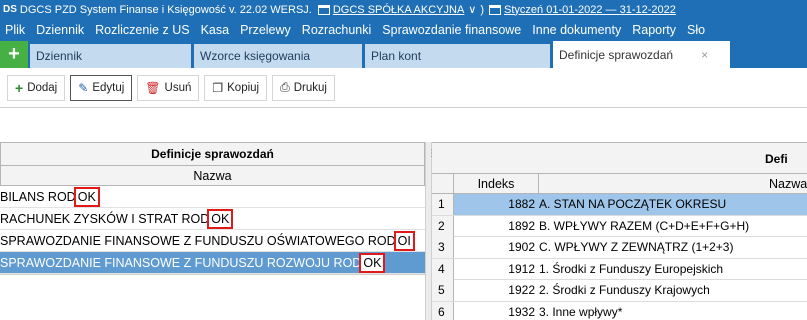 This screenshot has width=807, height=320. Describe the element at coordinates (495, 9) in the screenshot. I see `calendar-icon` at that location.